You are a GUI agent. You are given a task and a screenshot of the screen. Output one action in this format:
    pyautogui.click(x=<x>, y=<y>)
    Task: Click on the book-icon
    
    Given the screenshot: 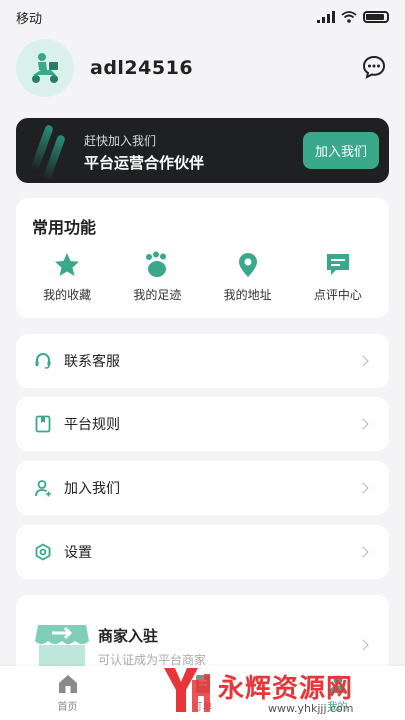 What is the action you would take?
    pyautogui.click(x=43, y=424)
    